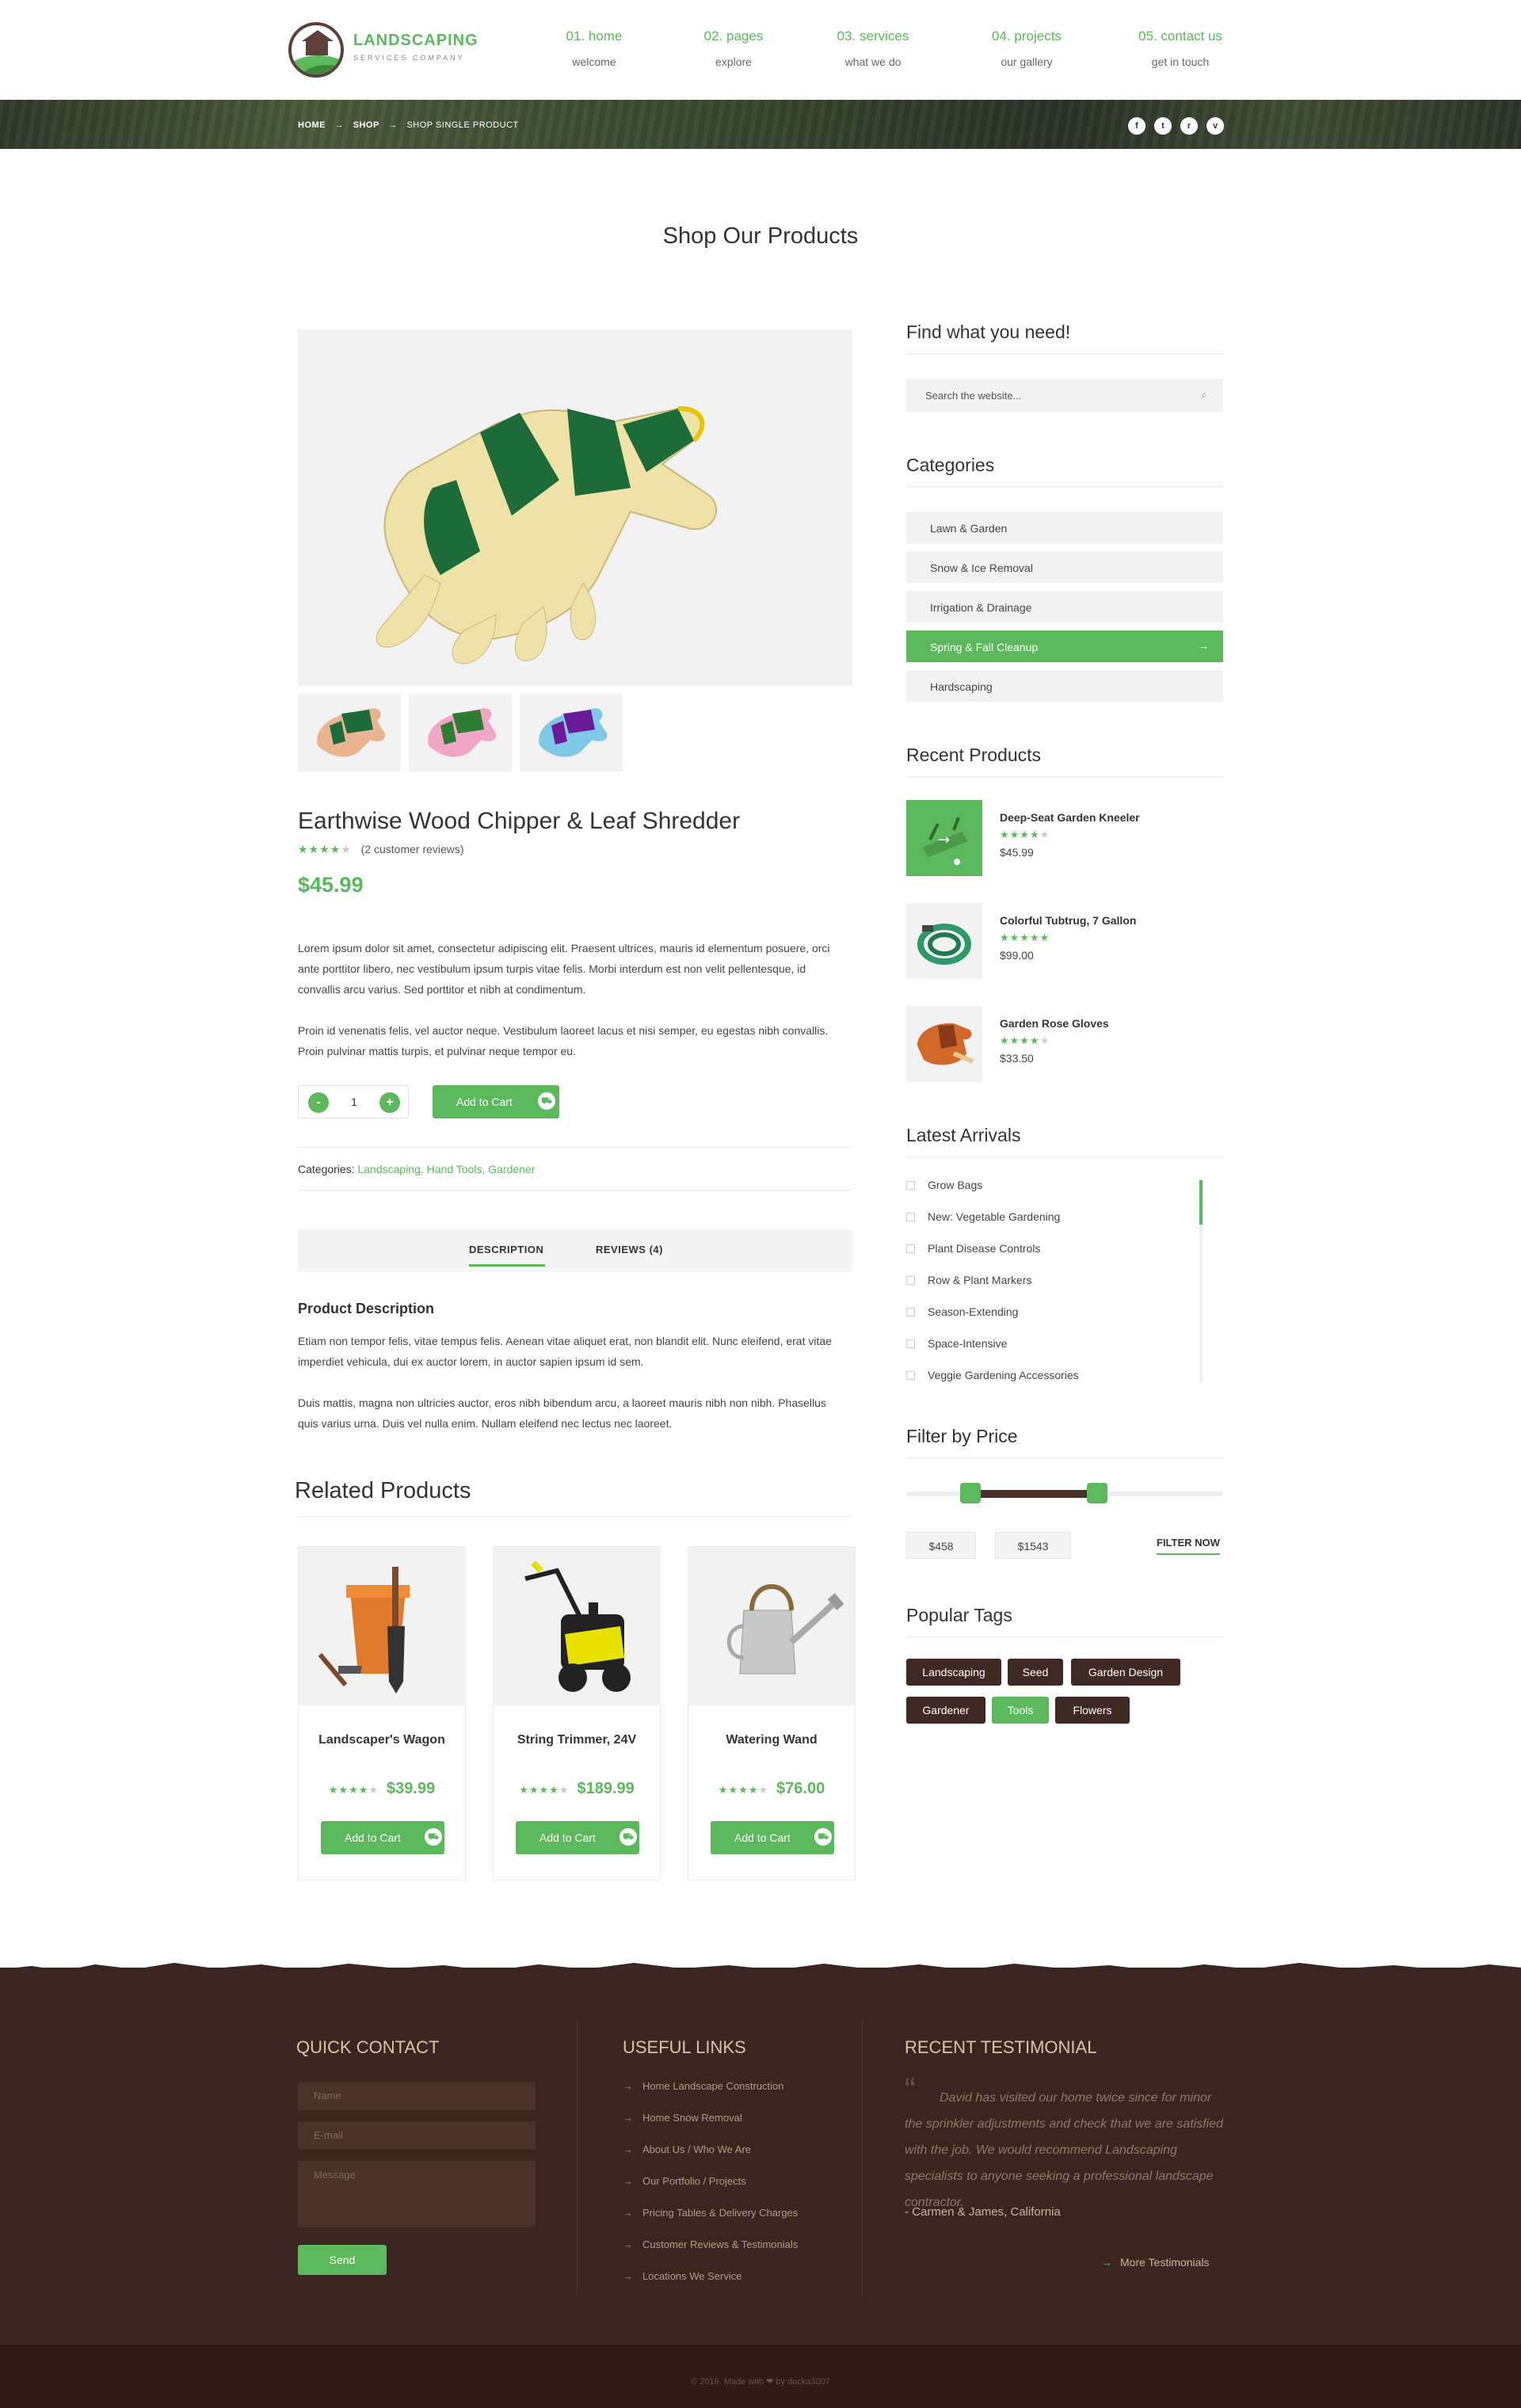 The height and width of the screenshot is (2408, 1521). Describe the element at coordinates (630, 1250) in the screenshot. I see `tab-reviews: REVIEWS (4)` at that location.